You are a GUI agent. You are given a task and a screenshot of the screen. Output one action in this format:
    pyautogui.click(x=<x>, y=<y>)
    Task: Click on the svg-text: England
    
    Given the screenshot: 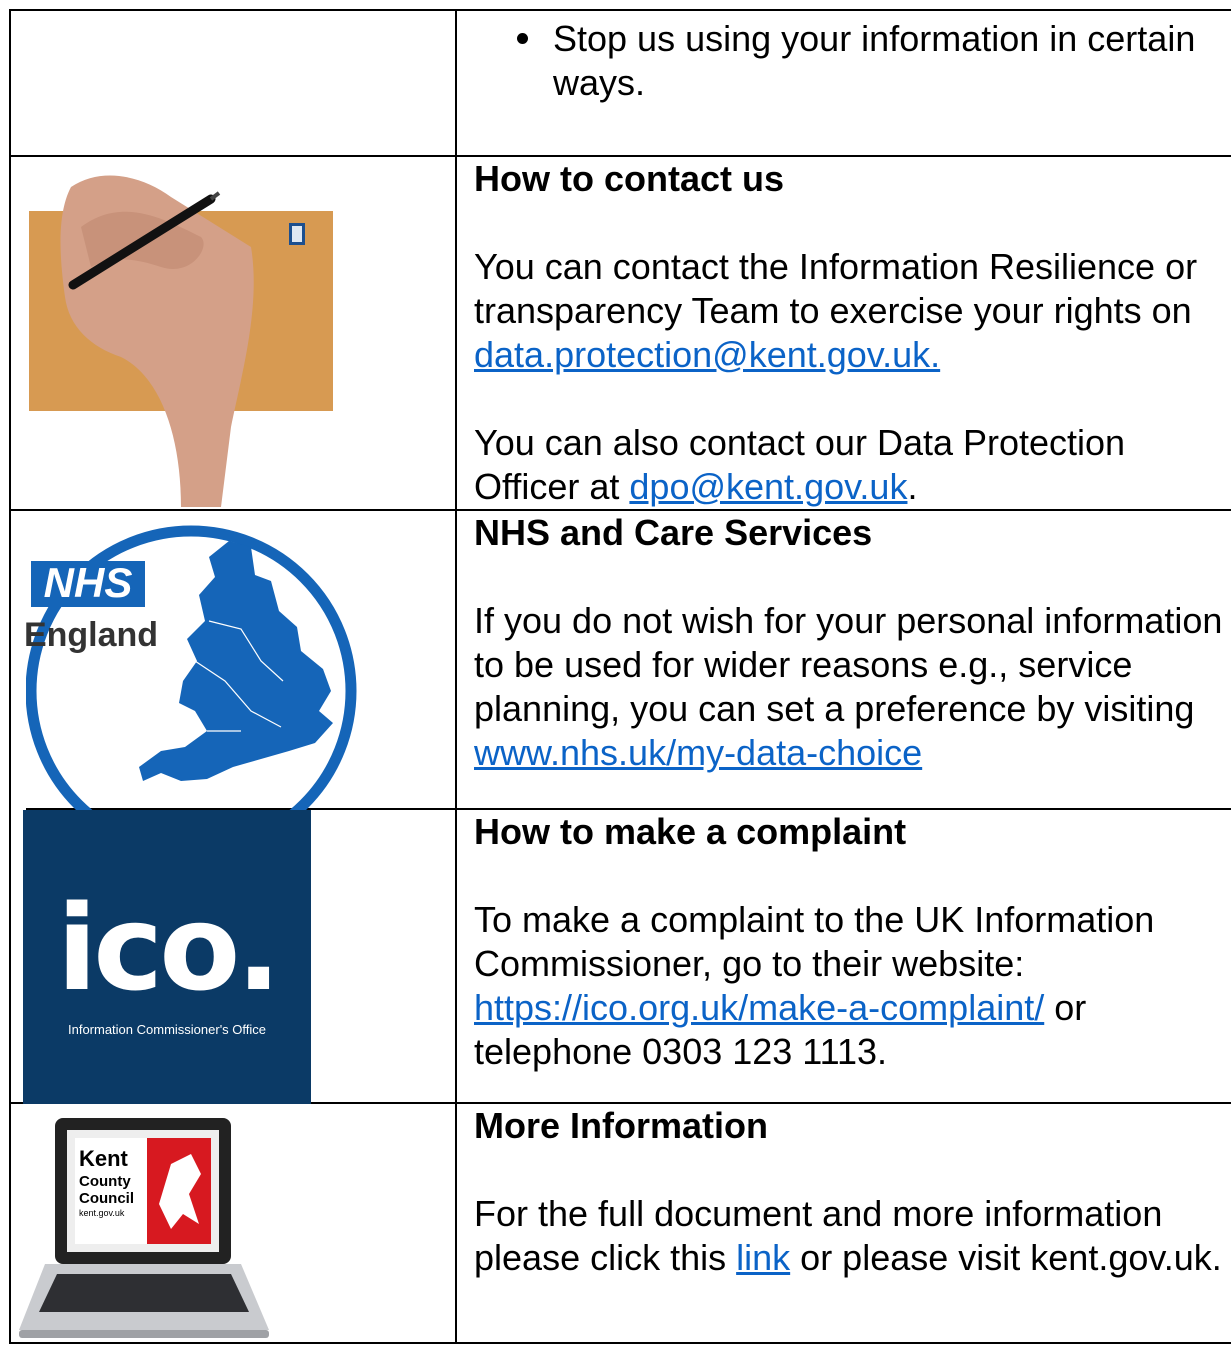 What is the action you would take?
    pyautogui.click(x=91, y=635)
    